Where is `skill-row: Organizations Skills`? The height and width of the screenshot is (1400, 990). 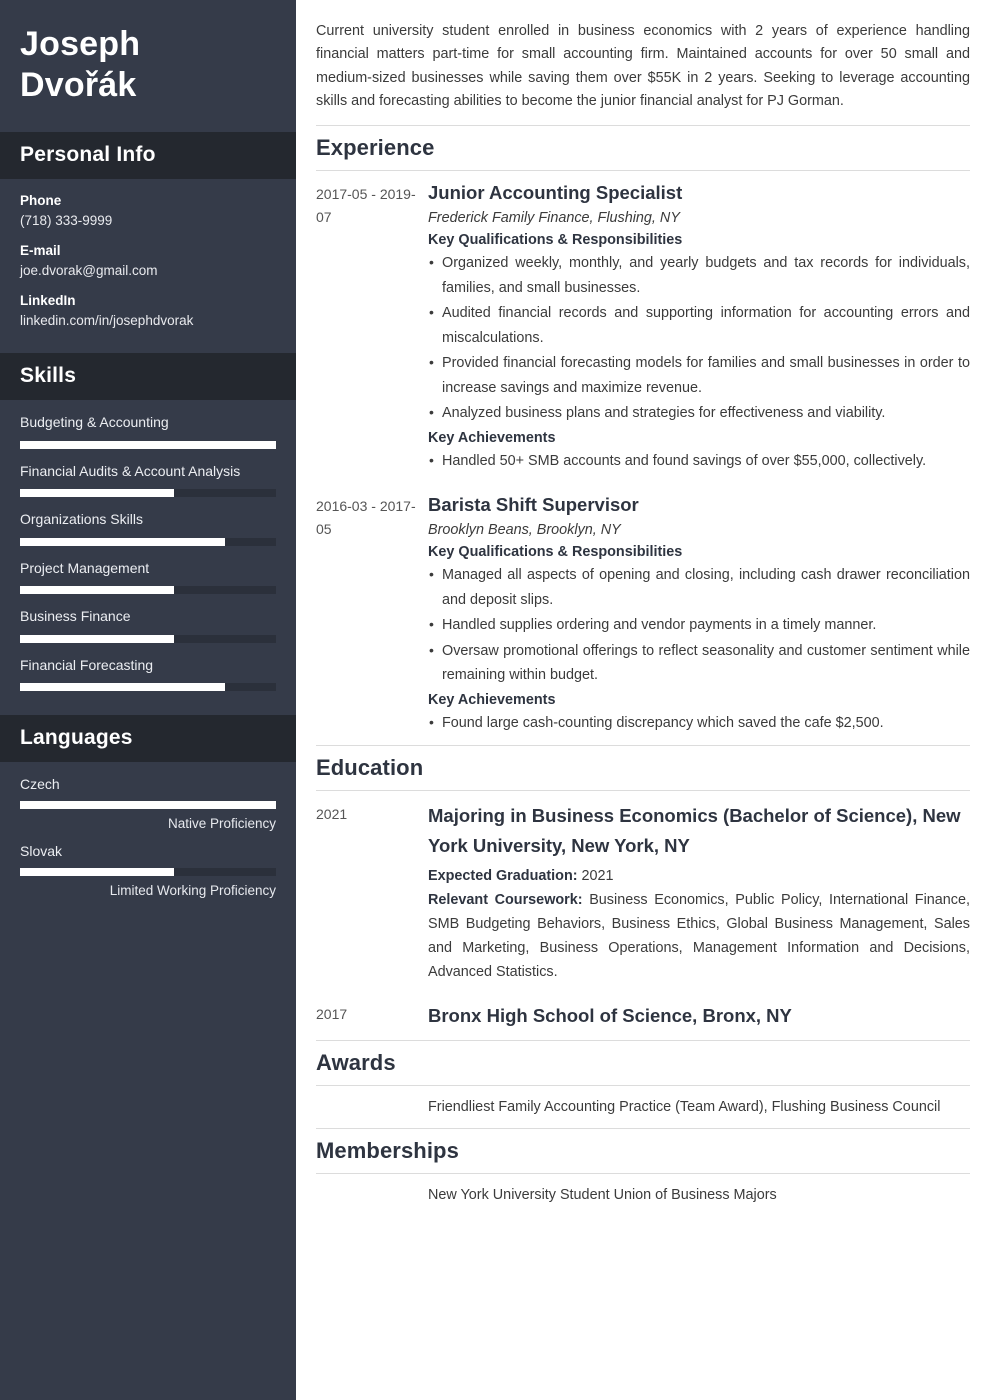 skill-row: Organizations Skills is located at coordinates (148, 528).